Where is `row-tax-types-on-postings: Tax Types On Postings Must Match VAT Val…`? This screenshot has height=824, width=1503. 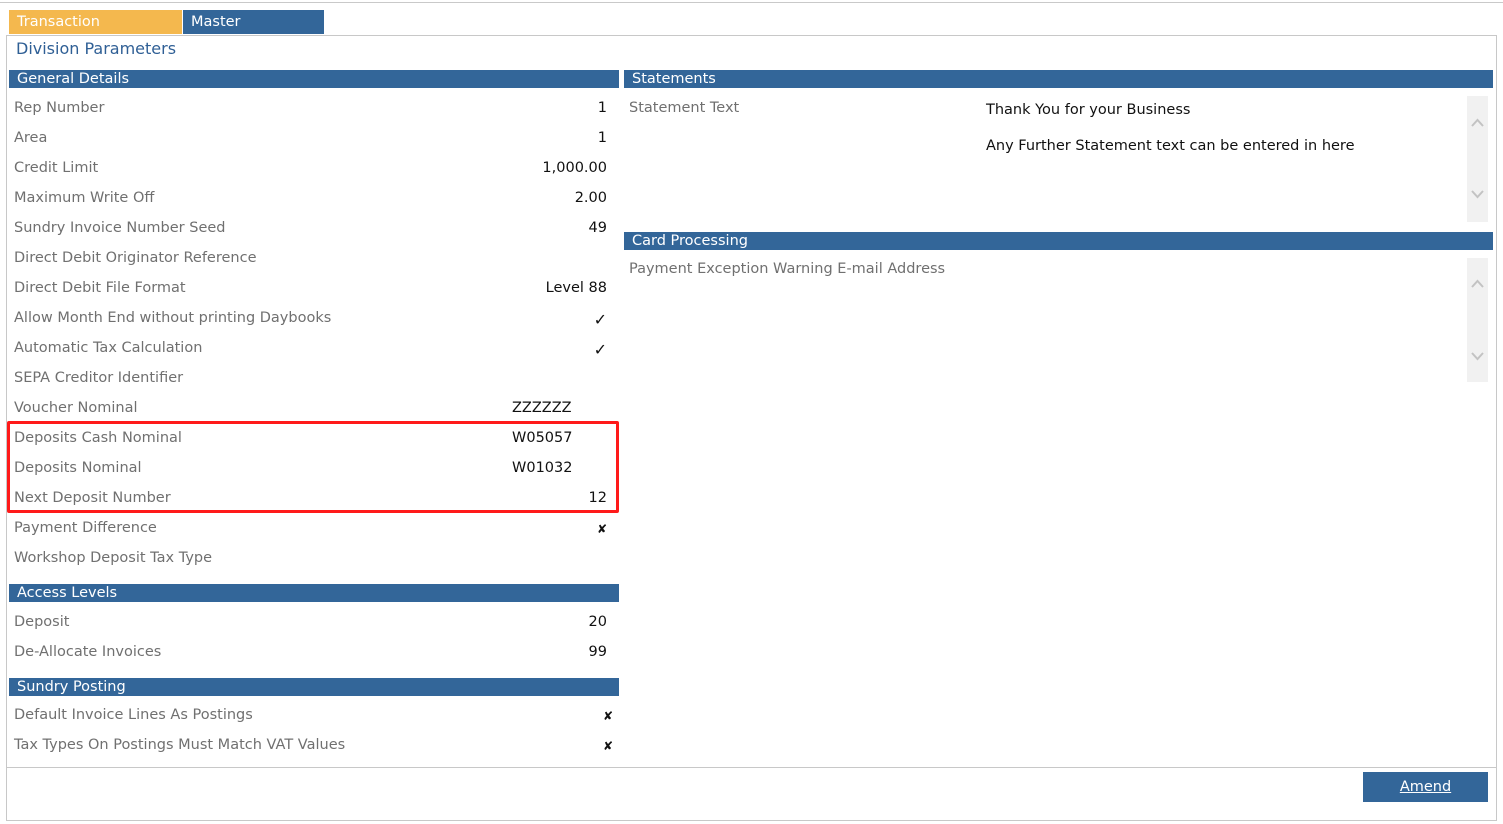 row-tax-types-on-postings: Tax Types On Postings Must Match VAT Val… is located at coordinates (310, 746).